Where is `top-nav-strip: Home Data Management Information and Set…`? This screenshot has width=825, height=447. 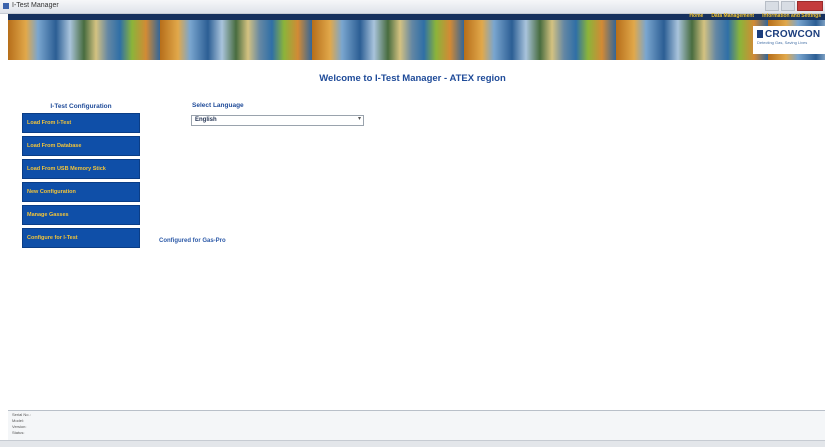
top-nav-strip: Home Data Management Information and Set… is located at coordinates (416, 16).